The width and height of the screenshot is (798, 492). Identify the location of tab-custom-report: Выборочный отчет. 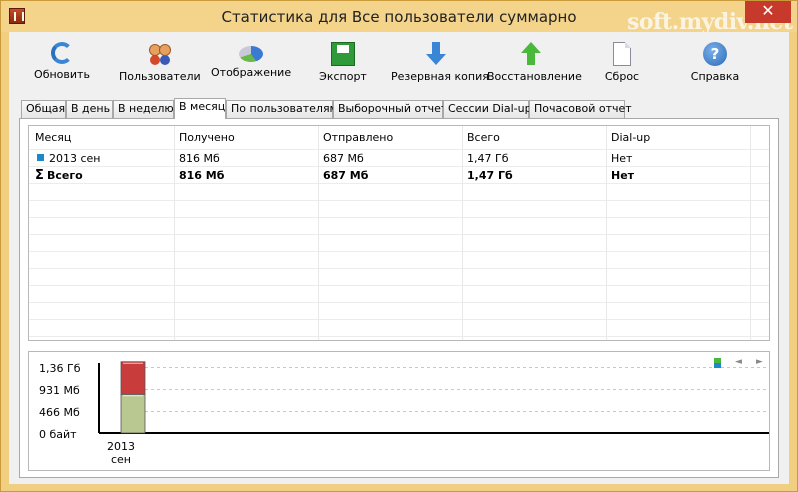
(390, 109).